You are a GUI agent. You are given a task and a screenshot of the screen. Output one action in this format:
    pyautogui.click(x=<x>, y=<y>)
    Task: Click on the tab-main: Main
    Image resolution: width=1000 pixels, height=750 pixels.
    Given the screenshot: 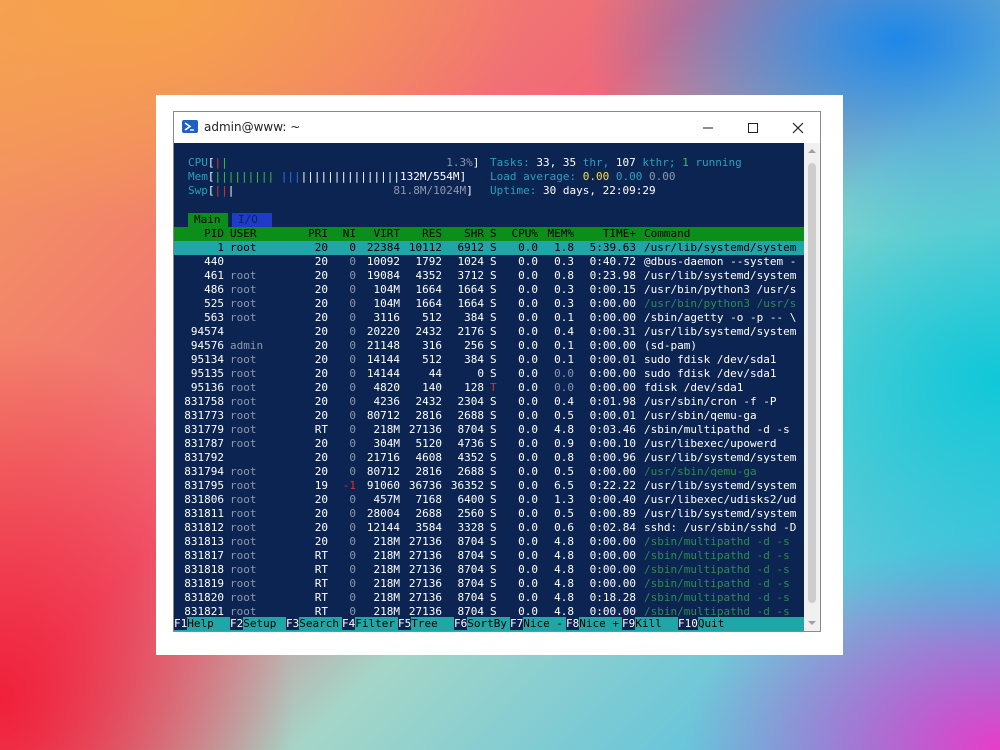 What is the action you would take?
    pyautogui.click(x=208, y=220)
    